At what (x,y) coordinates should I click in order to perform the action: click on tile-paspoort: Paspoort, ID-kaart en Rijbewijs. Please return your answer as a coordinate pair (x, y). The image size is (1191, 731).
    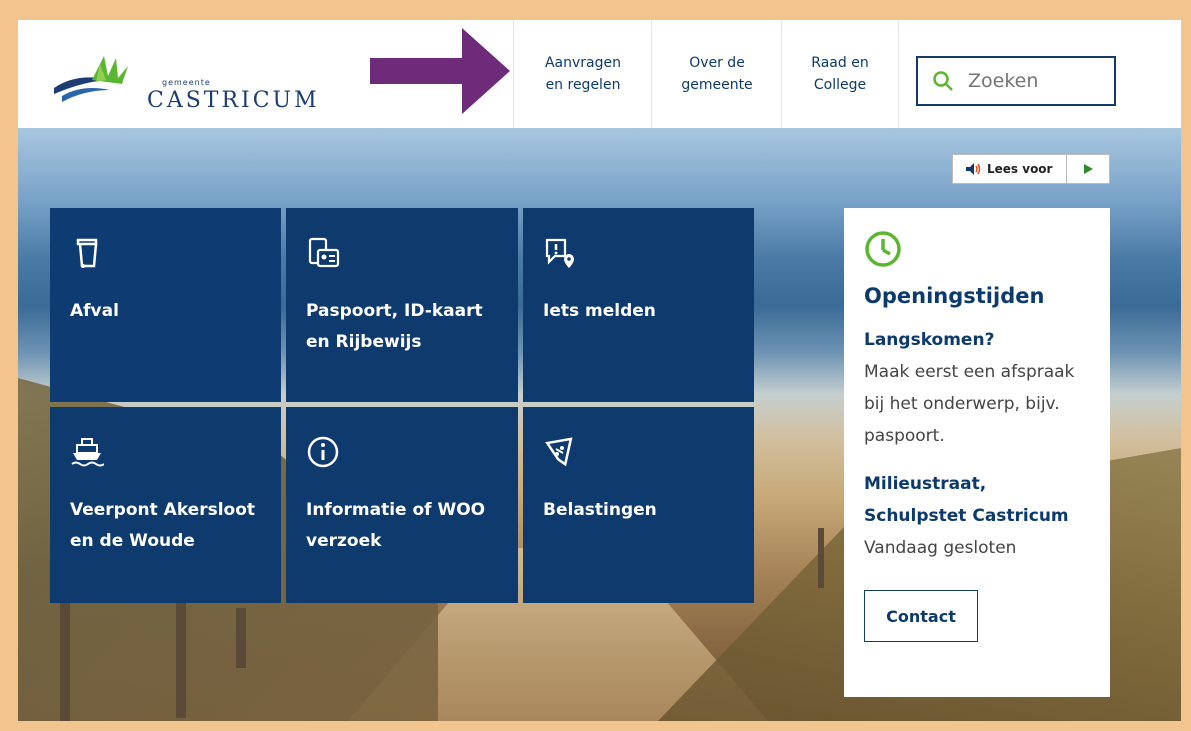
    Looking at the image, I should click on (402, 305).